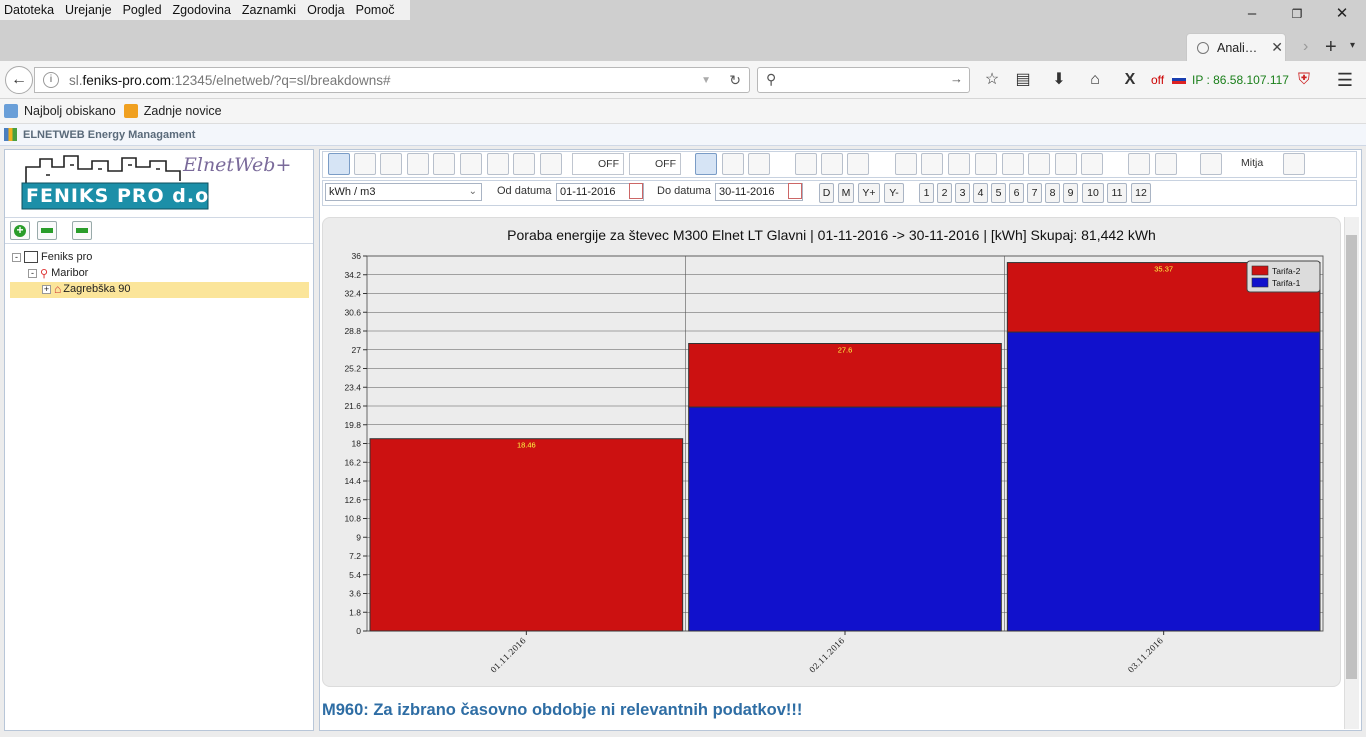  I want to click on menu-orodja: Orodja, so click(326, 10).